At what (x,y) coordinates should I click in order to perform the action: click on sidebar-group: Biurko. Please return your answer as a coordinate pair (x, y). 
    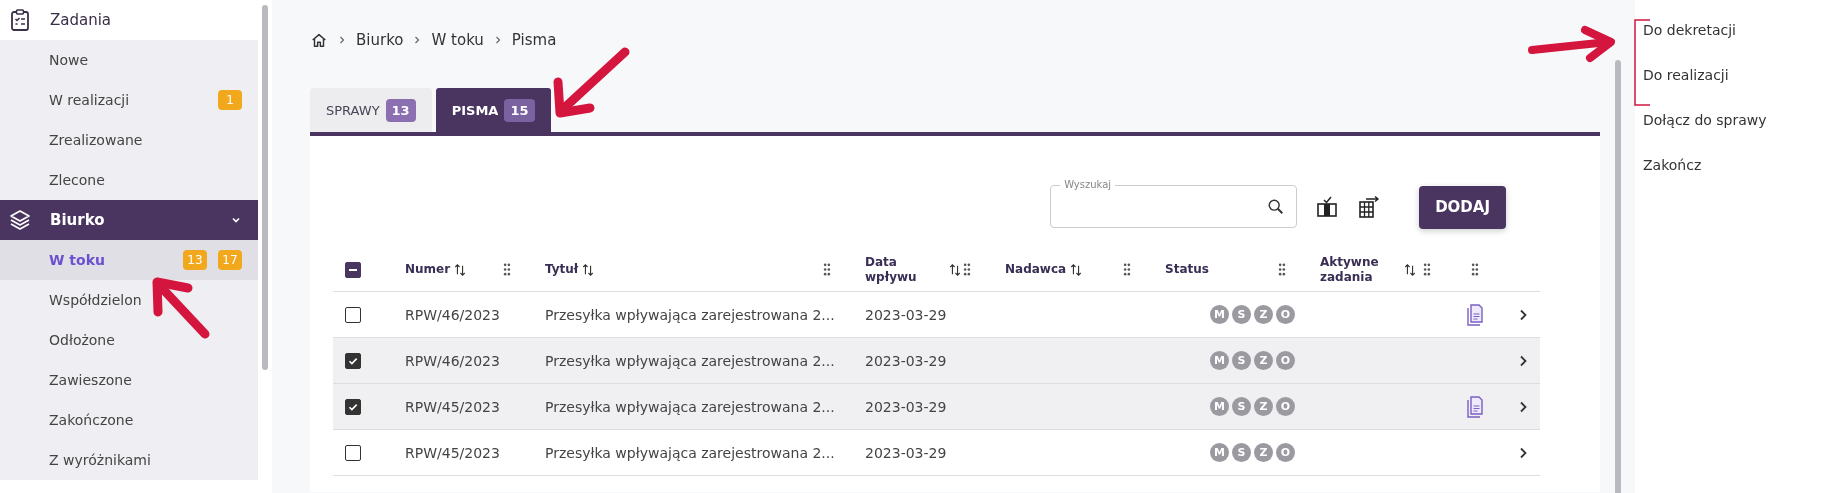
    Looking at the image, I should click on (129, 220).